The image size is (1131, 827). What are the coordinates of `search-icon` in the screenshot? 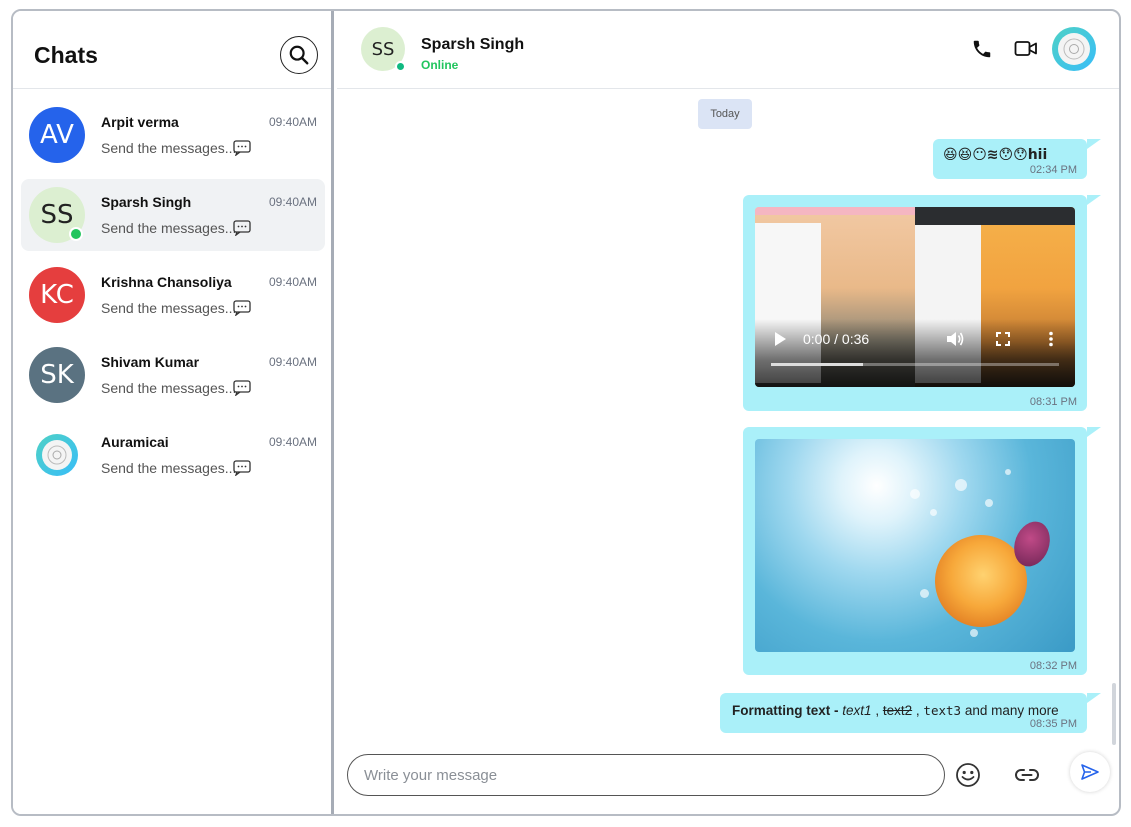 It's located at (299, 55).